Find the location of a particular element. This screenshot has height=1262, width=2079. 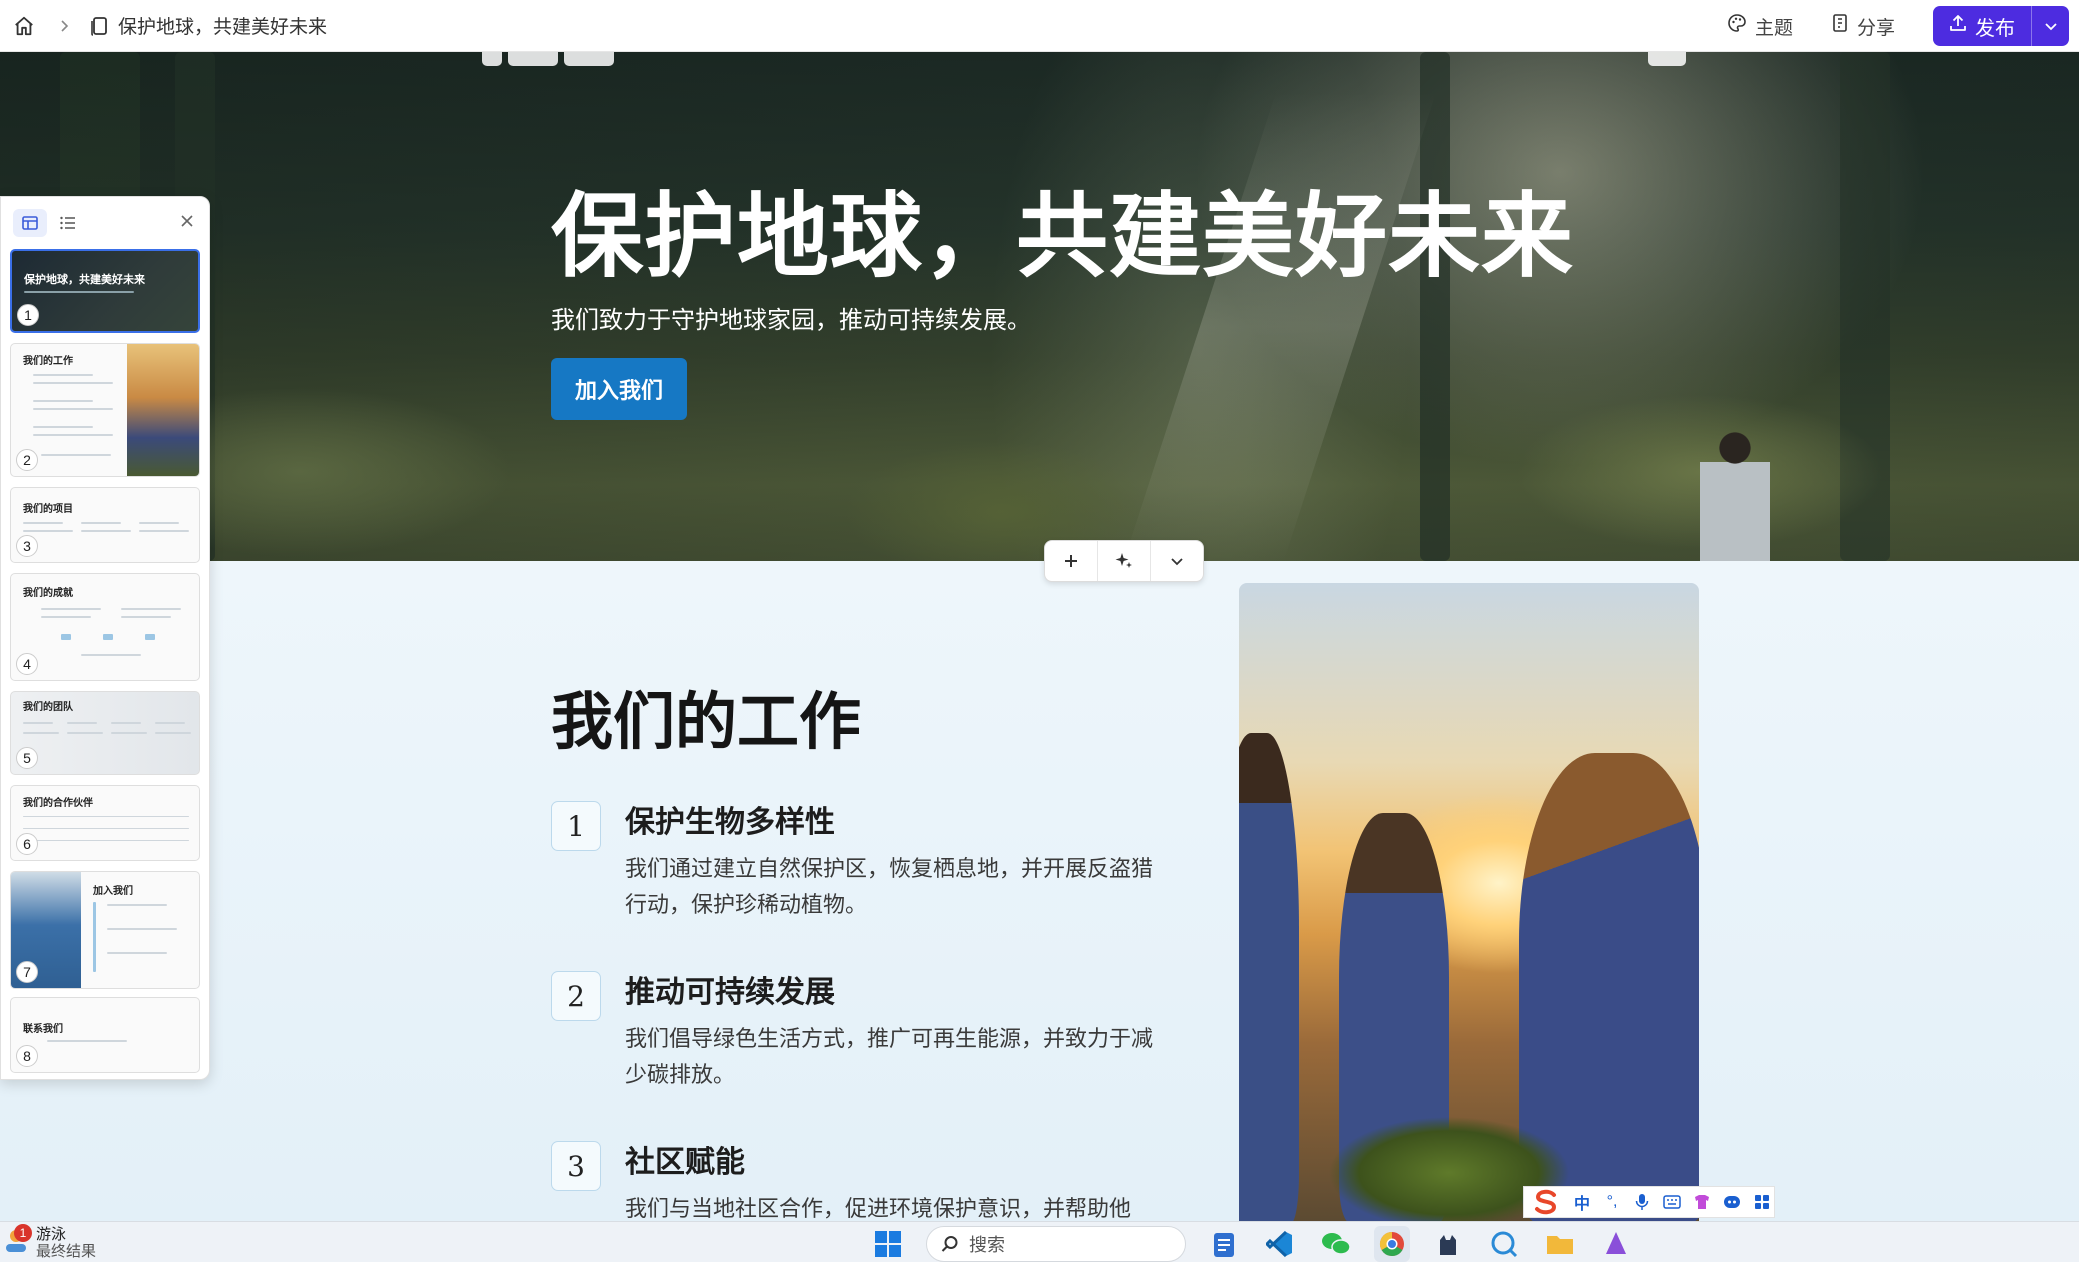

windows-taskbar: 1 游泳 最终结果 搜索 is located at coordinates (1039, 1241).